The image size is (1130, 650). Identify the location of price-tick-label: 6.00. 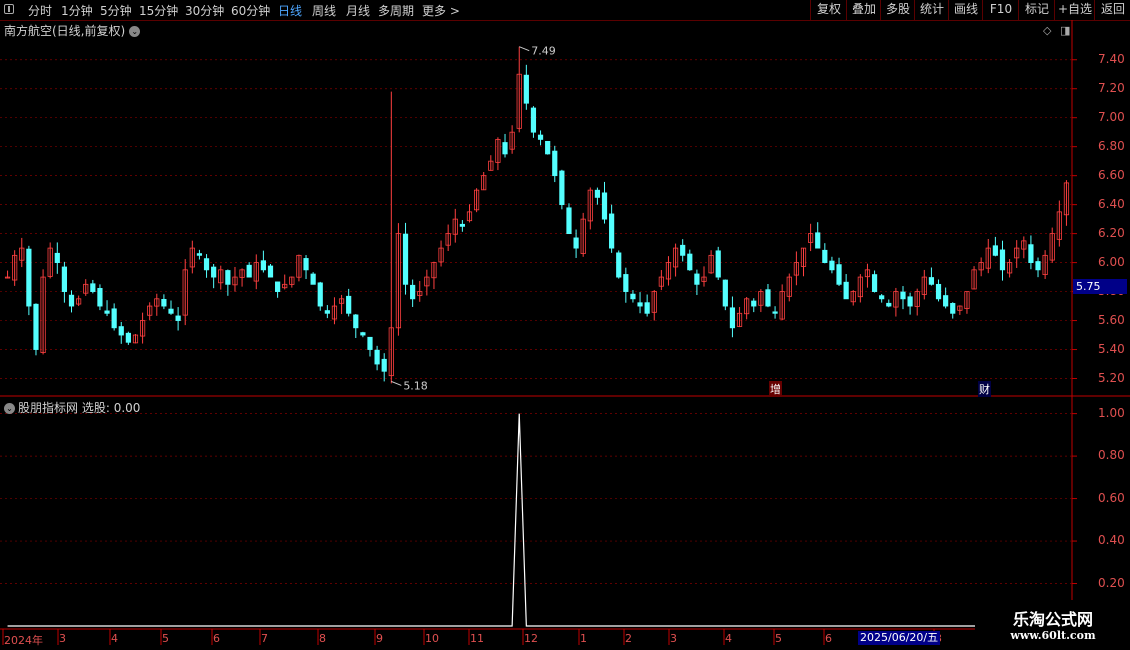
(1111, 261).